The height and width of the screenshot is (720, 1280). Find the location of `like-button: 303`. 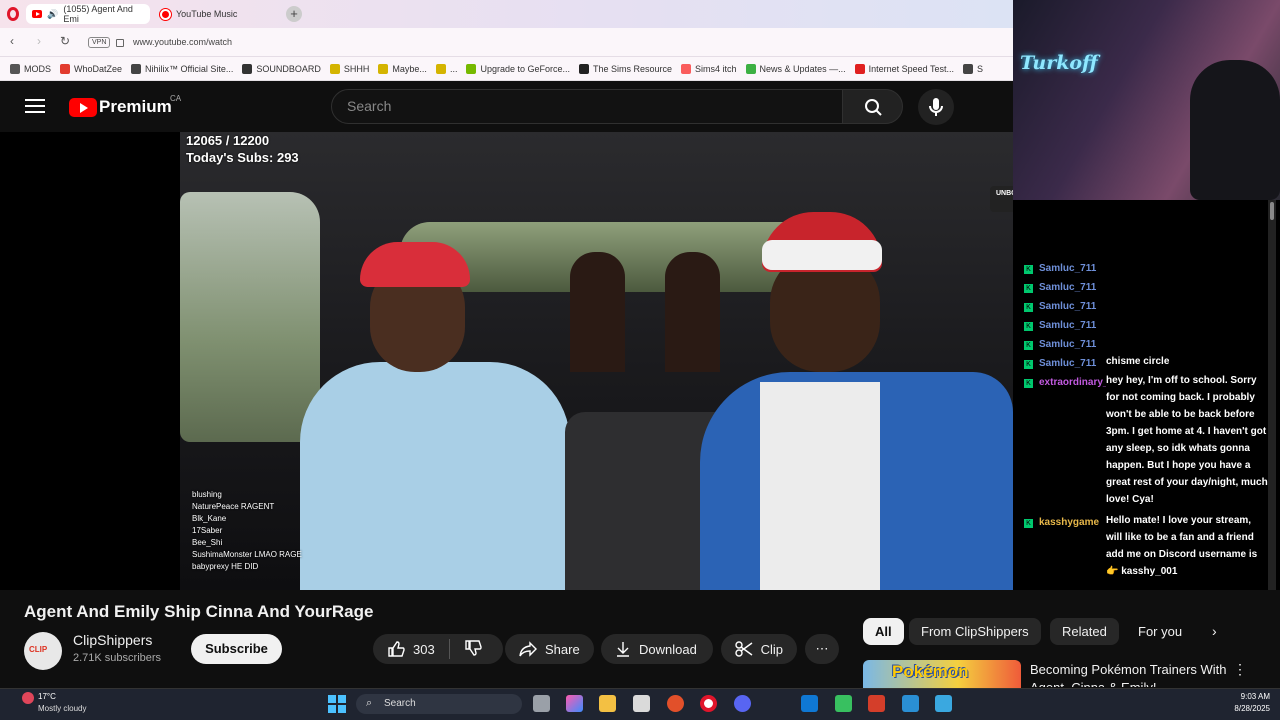

like-button: 303 is located at coordinates (411, 649).